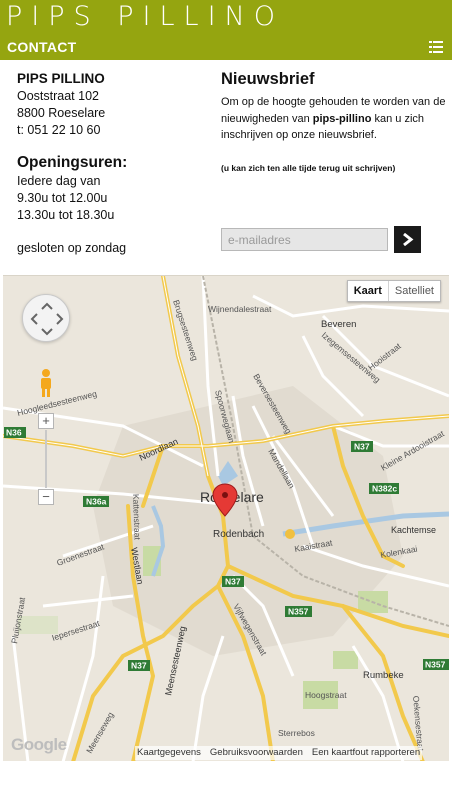 This screenshot has width=452, height=786. What do you see at coordinates (46, 383) in the screenshot?
I see `pegman-icon` at bounding box center [46, 383].